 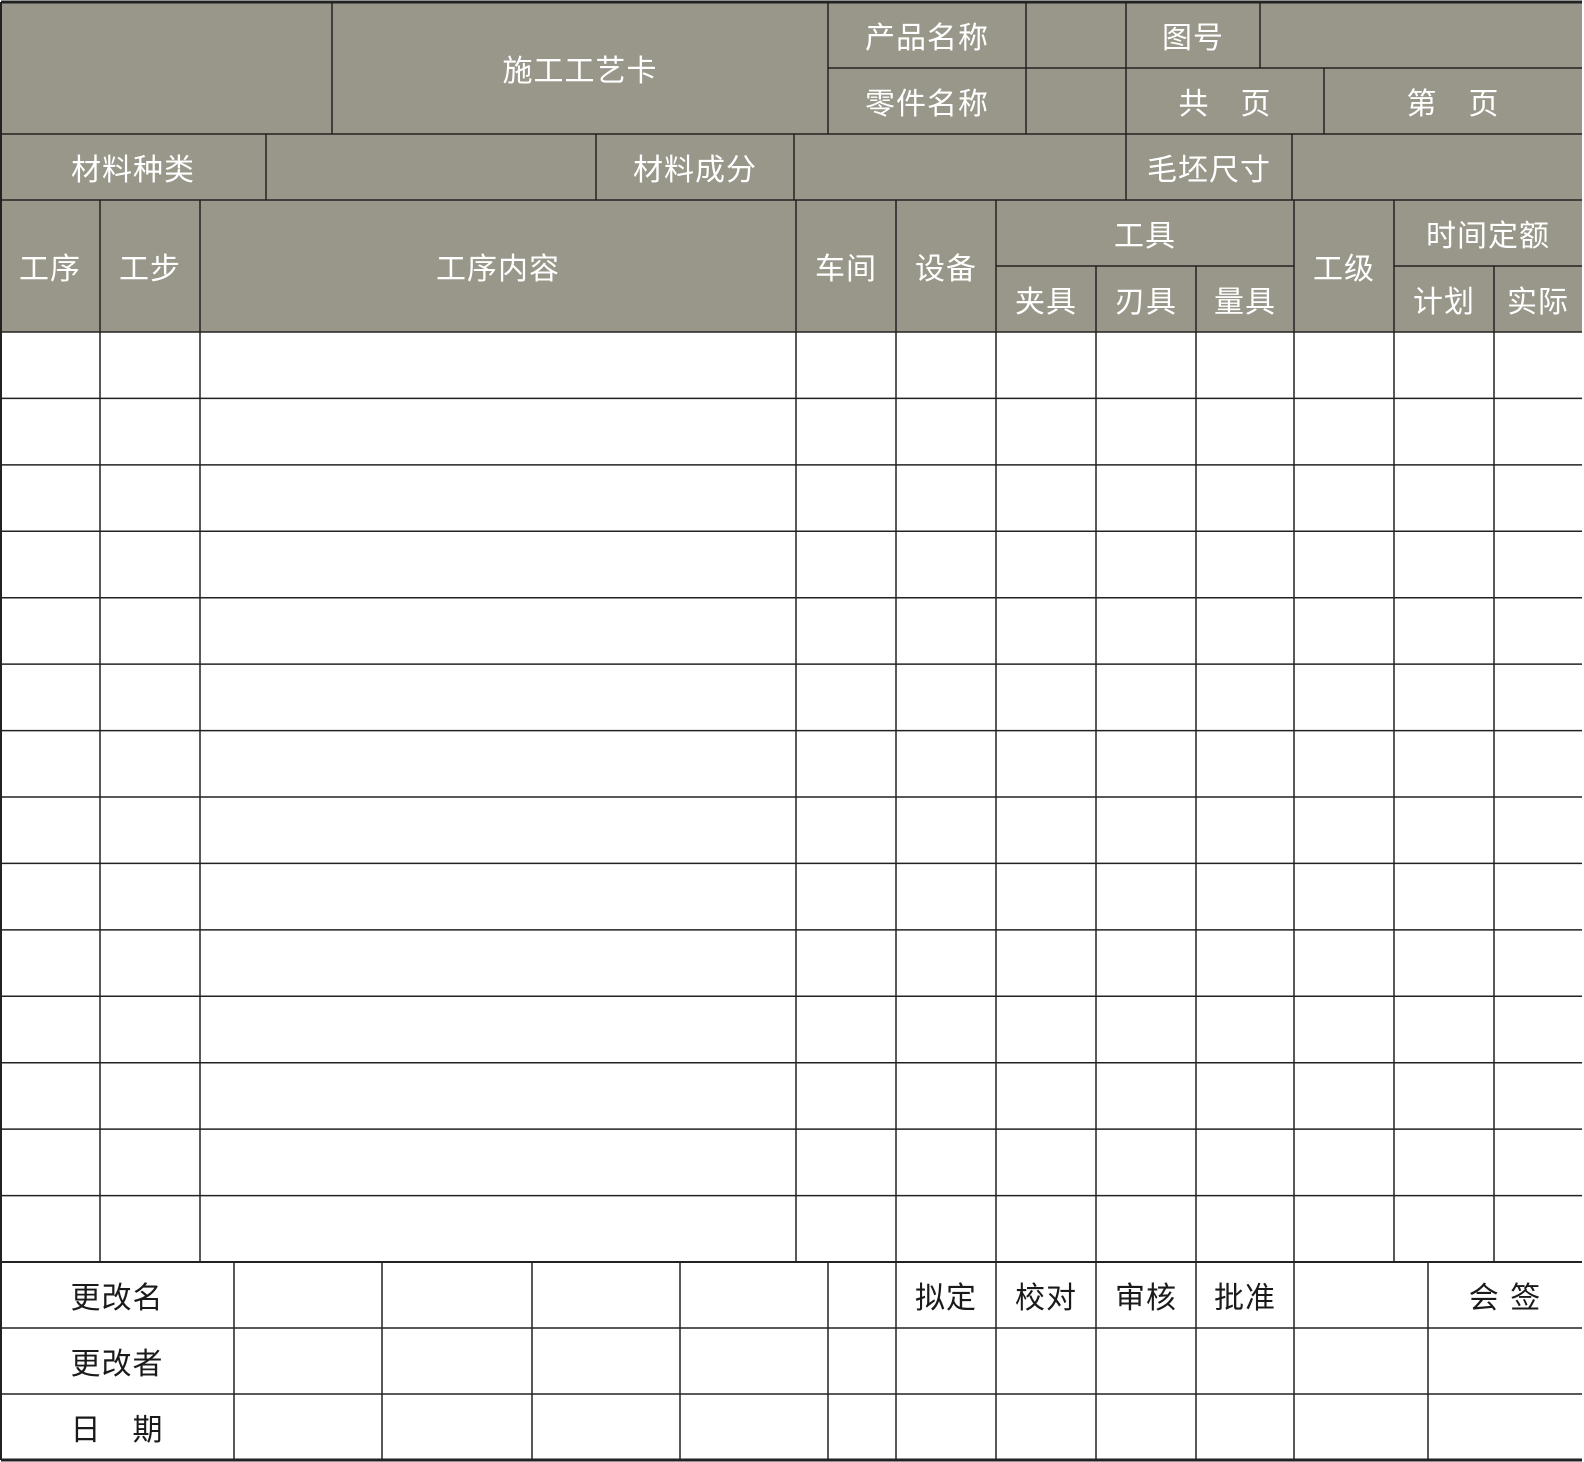 What do you see at coordinates (1046, 302) in the screenshot?
I see `col-fixture: 夹具` at bounding box center [1046, 302].